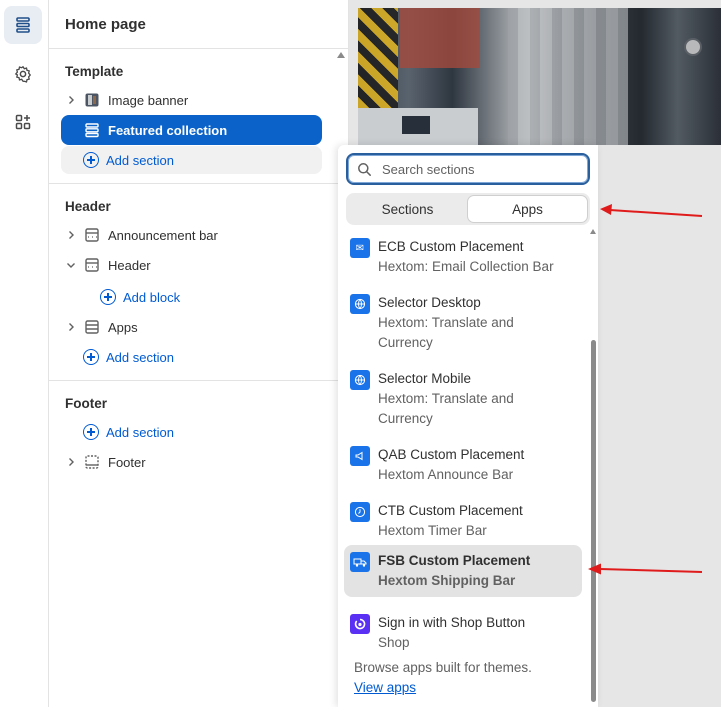 Image resolution: width=721 pixels, height=707 pixels. I want to click on megaphone-icon, so click(360, 456).